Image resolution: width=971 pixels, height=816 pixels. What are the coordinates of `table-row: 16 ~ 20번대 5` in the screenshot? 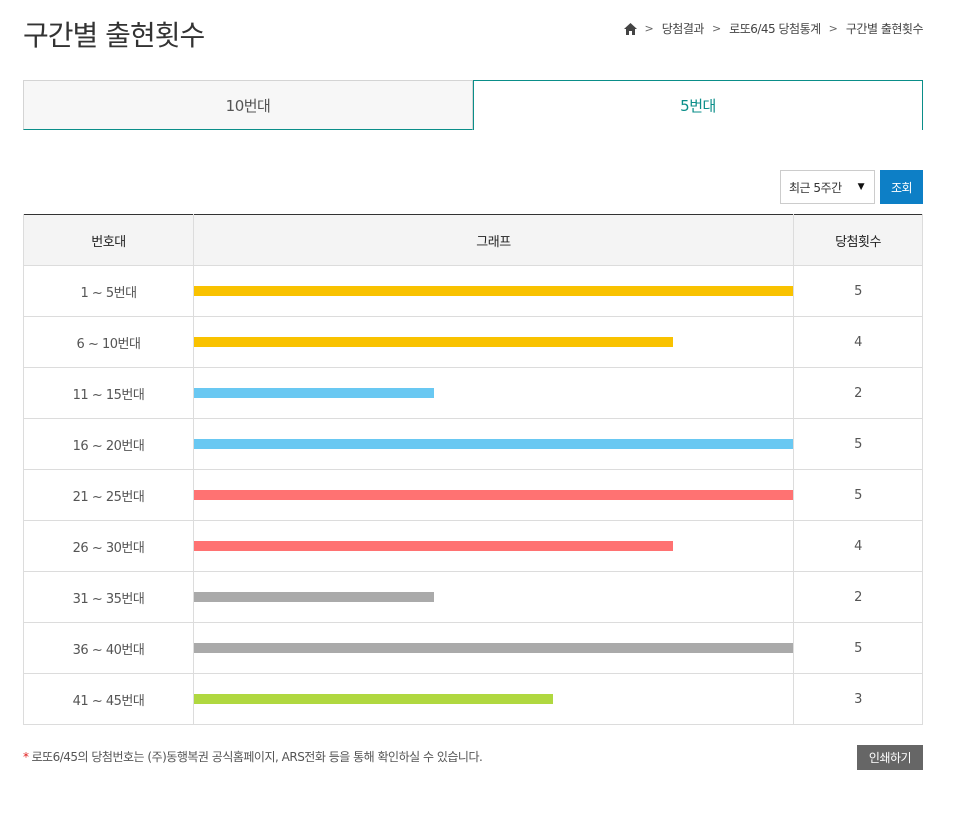 It's located at (473, 444).